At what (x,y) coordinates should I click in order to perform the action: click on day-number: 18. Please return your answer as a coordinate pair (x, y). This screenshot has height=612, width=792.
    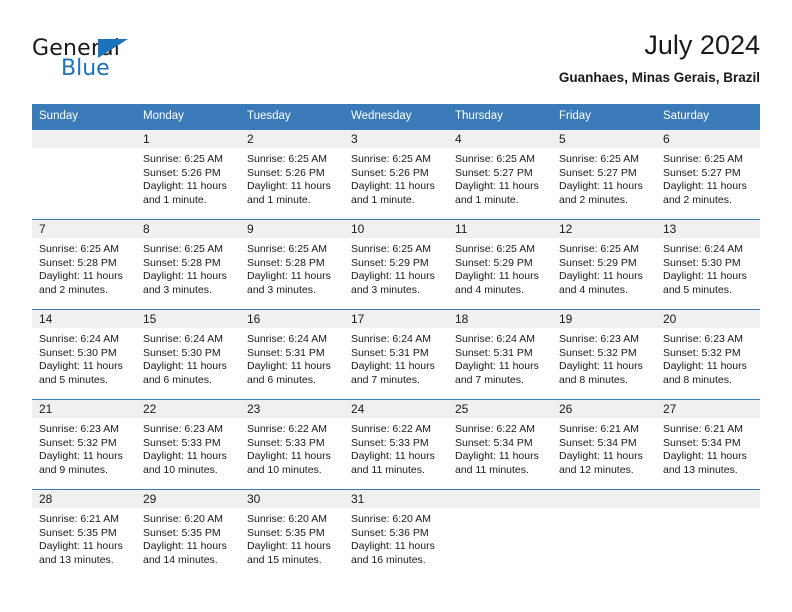
    Looking at the image, I should click on (500, 319).